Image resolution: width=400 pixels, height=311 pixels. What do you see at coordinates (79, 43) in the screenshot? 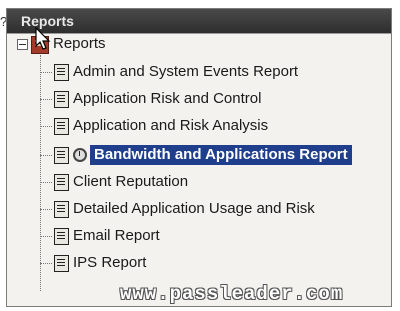
I see `tree-root-label: Reports` at bounding box center [79, 43].